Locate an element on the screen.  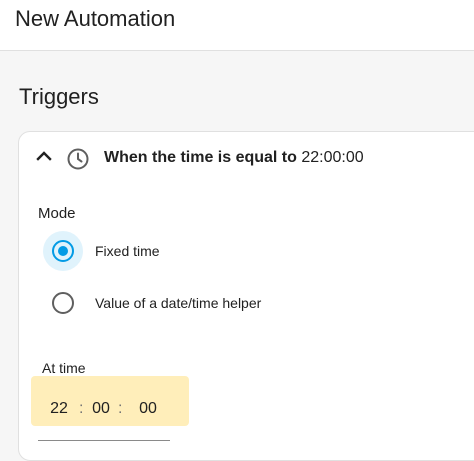
radio-button-unchecked is located at coordinates (63, 303).